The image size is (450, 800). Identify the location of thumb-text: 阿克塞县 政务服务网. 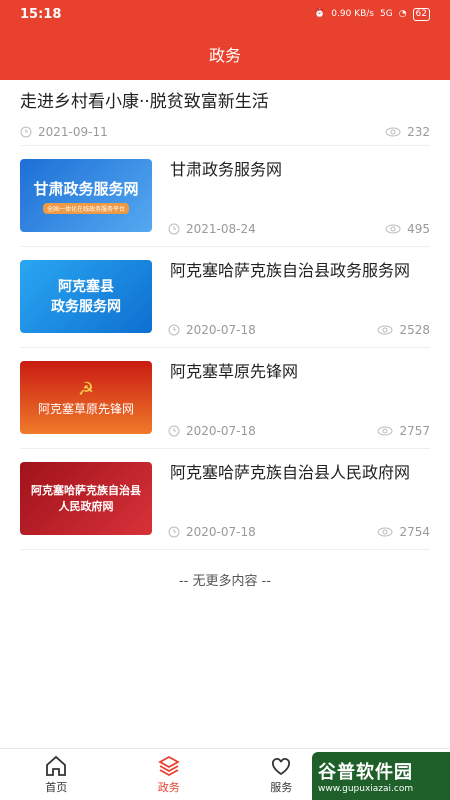
(86, 296).